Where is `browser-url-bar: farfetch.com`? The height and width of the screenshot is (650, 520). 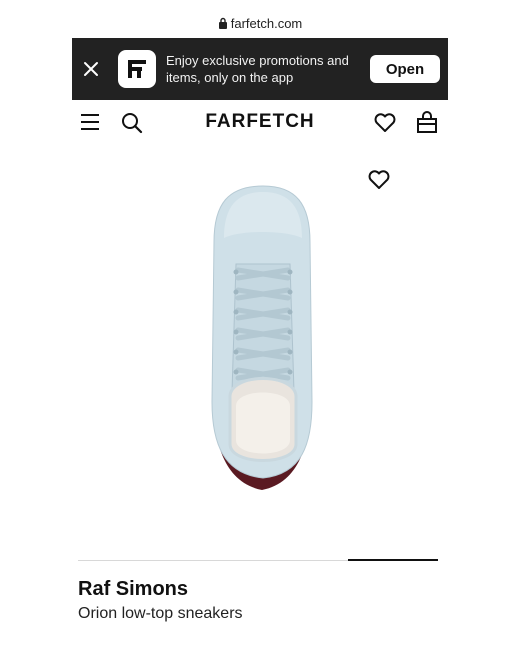
browser-url-bar: farfetch.com is located at coordinates (260, 23).